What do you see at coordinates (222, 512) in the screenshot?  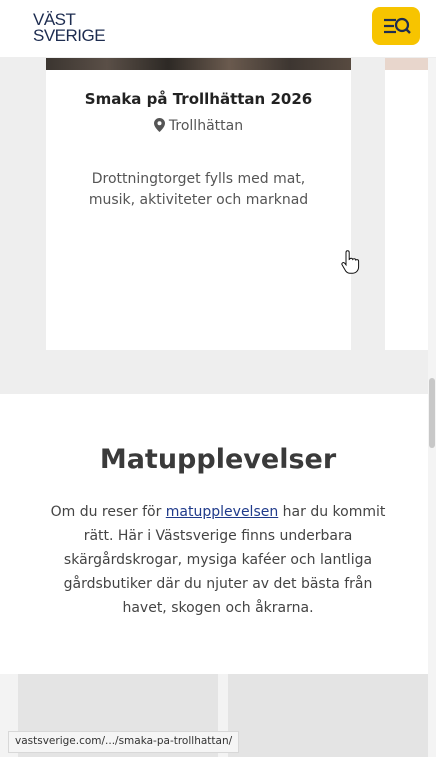 I see `food-experience-link: matupplevelsen` at bounding box center [222, 512].